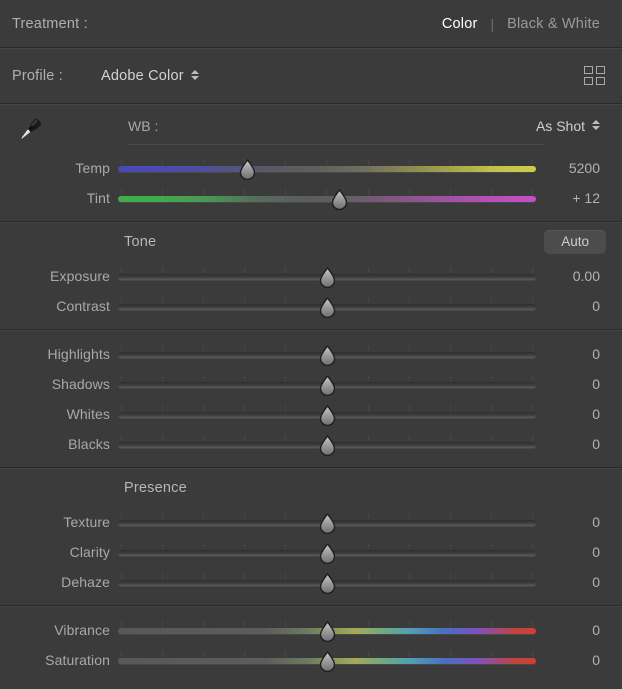 This screenshot has width=622, height=689. What do you see at coordinates (80, 276) in the screenshot?
I see `slider-label-exposure: Exposure` at bounding box center [80, 276].